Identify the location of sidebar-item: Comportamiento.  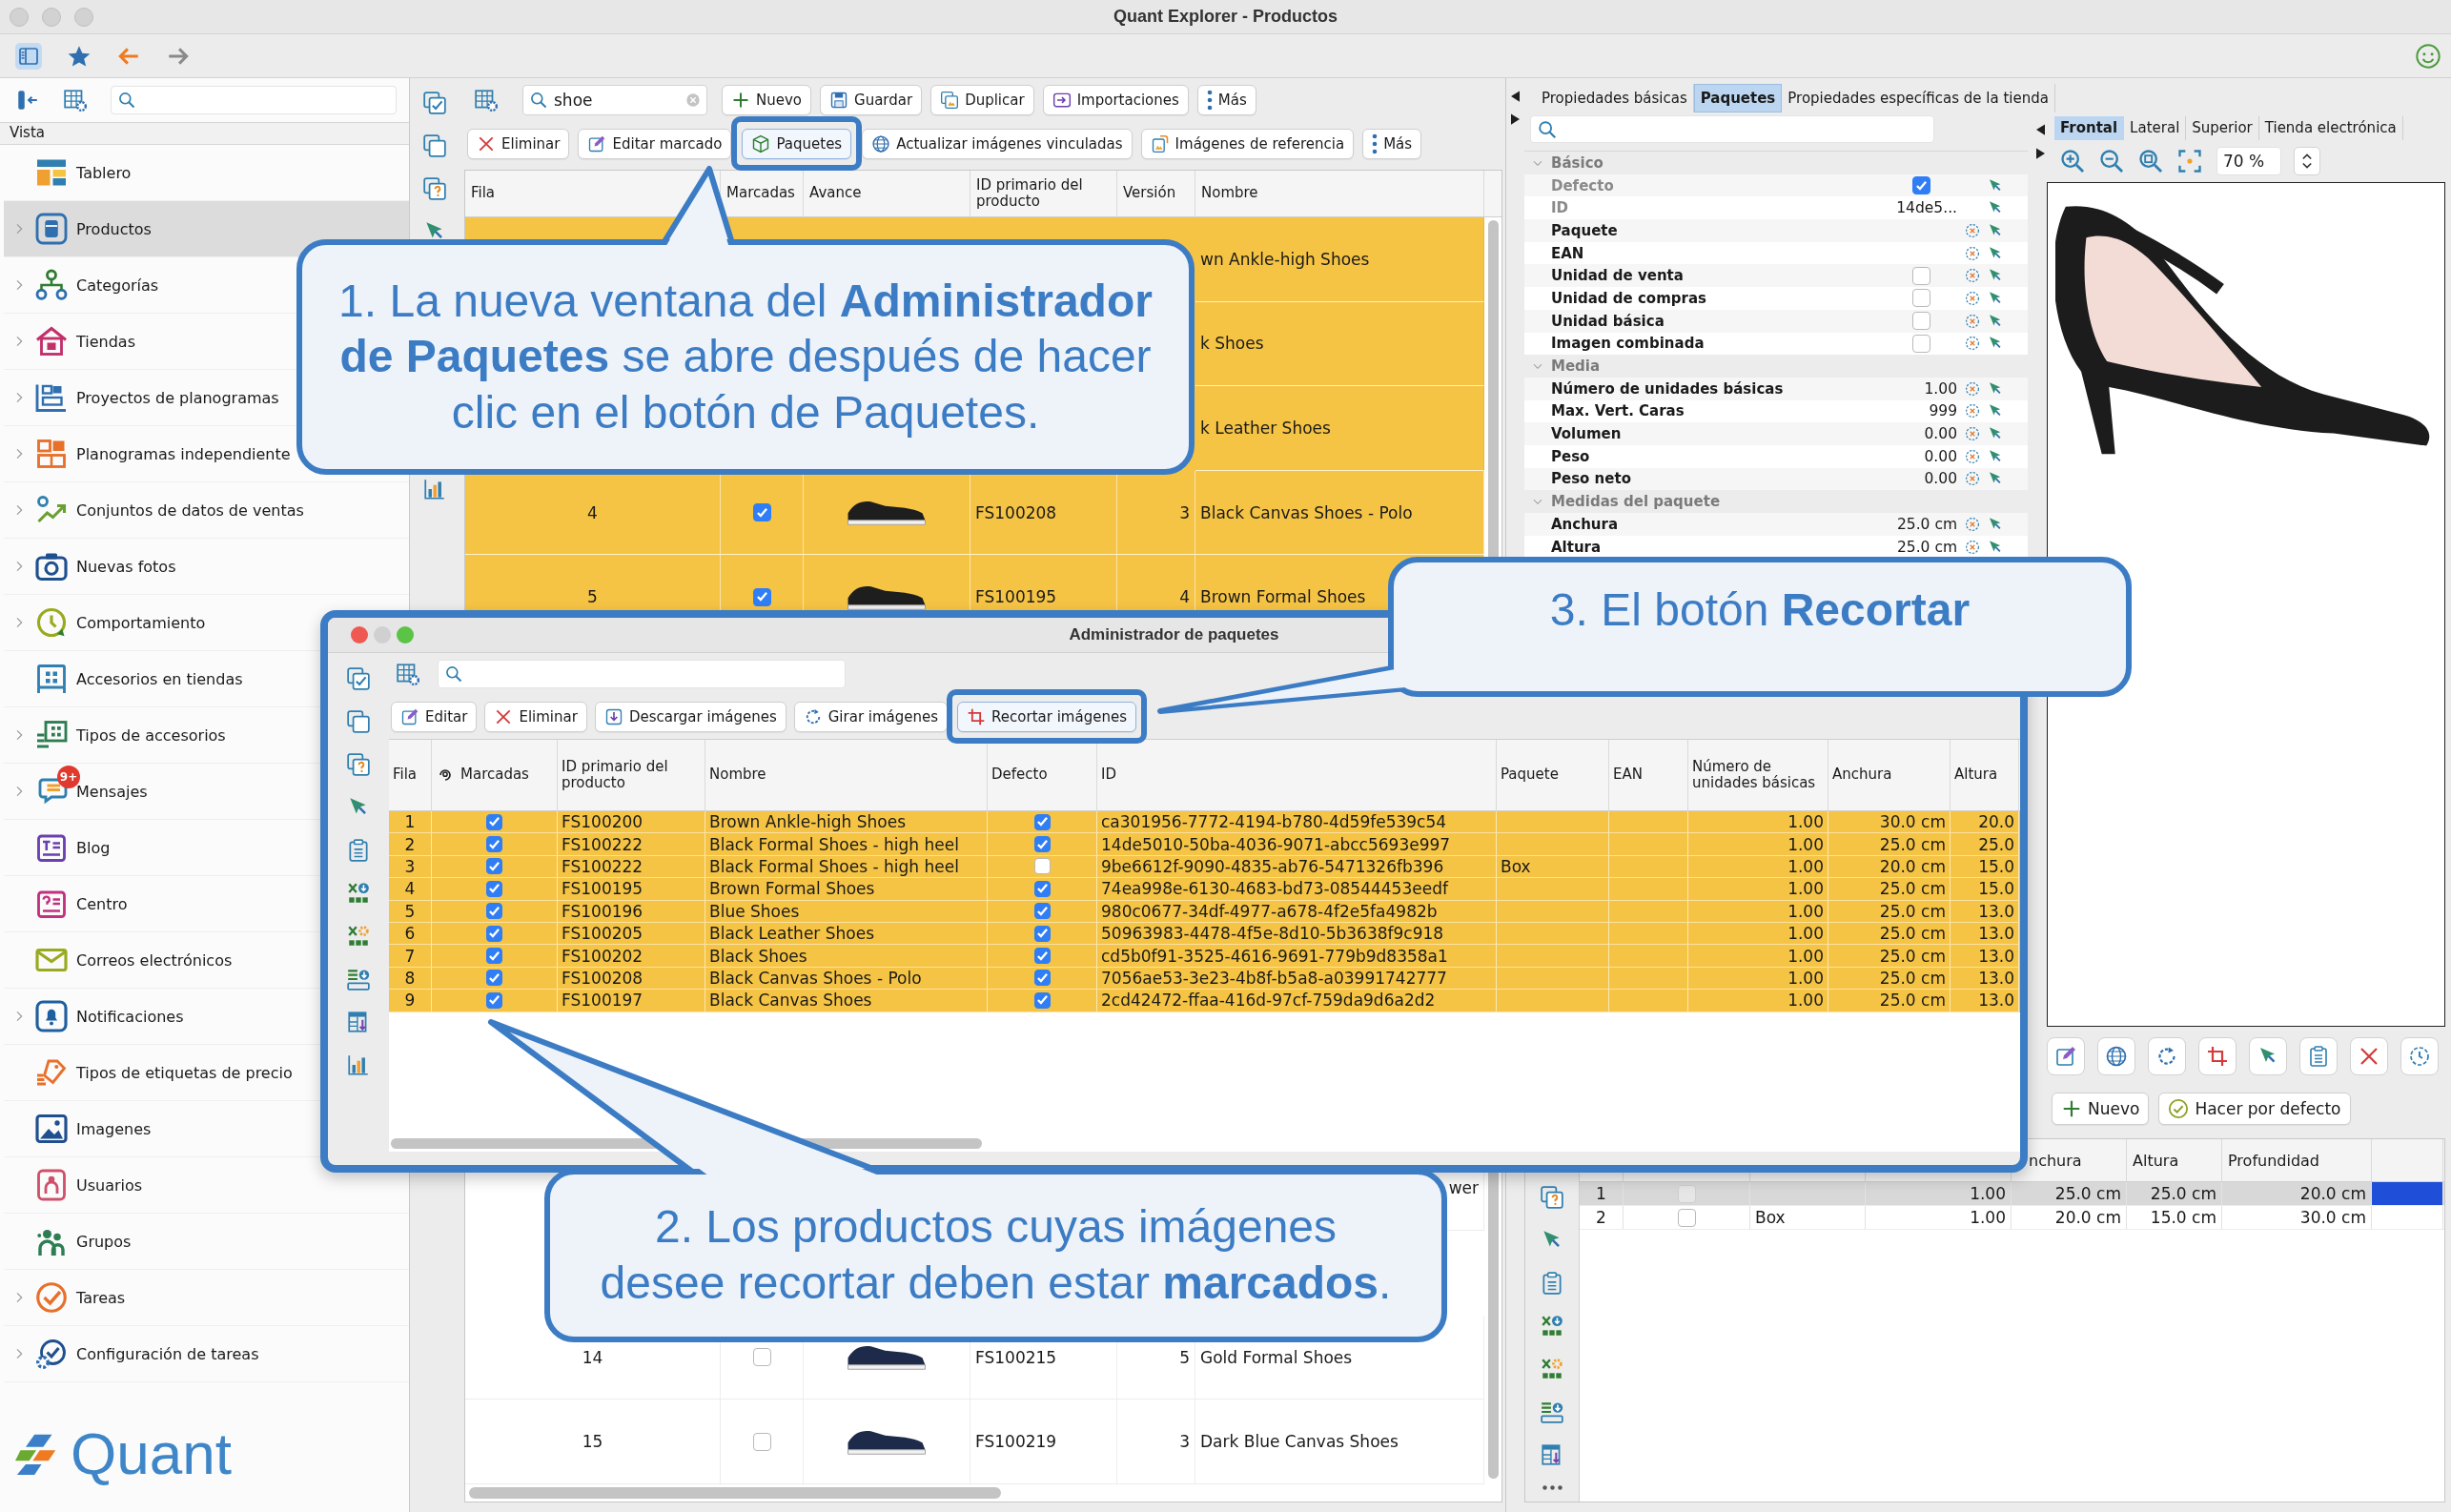
(107, 622).